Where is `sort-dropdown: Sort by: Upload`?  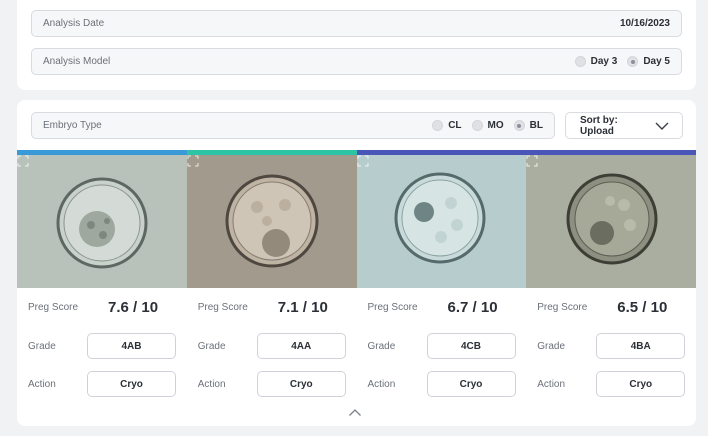
sort-dropdown: Sort by: Upload is located at coordinates (624, 125).